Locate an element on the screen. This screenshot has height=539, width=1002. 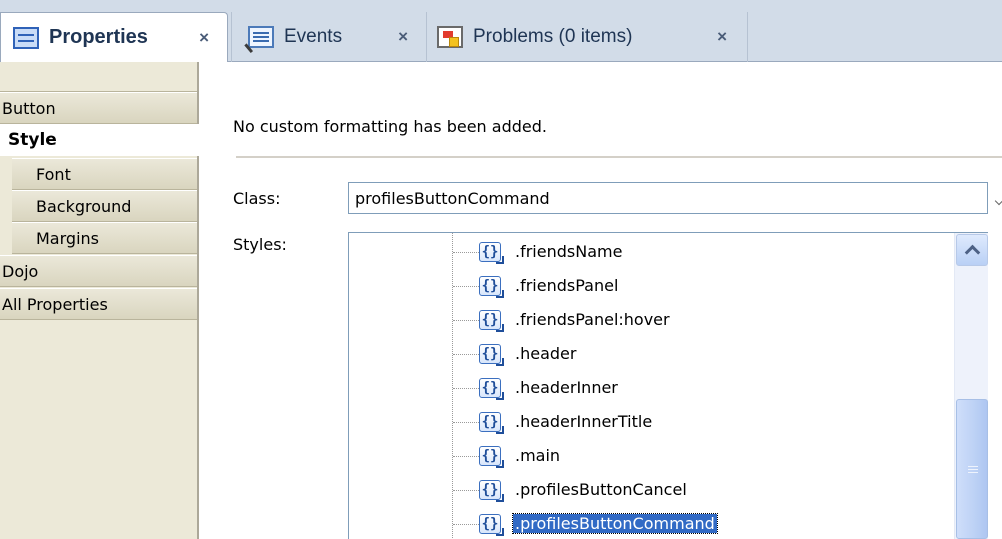
tree-item: {} .friendsPanel is located at coordinates (649, 286).